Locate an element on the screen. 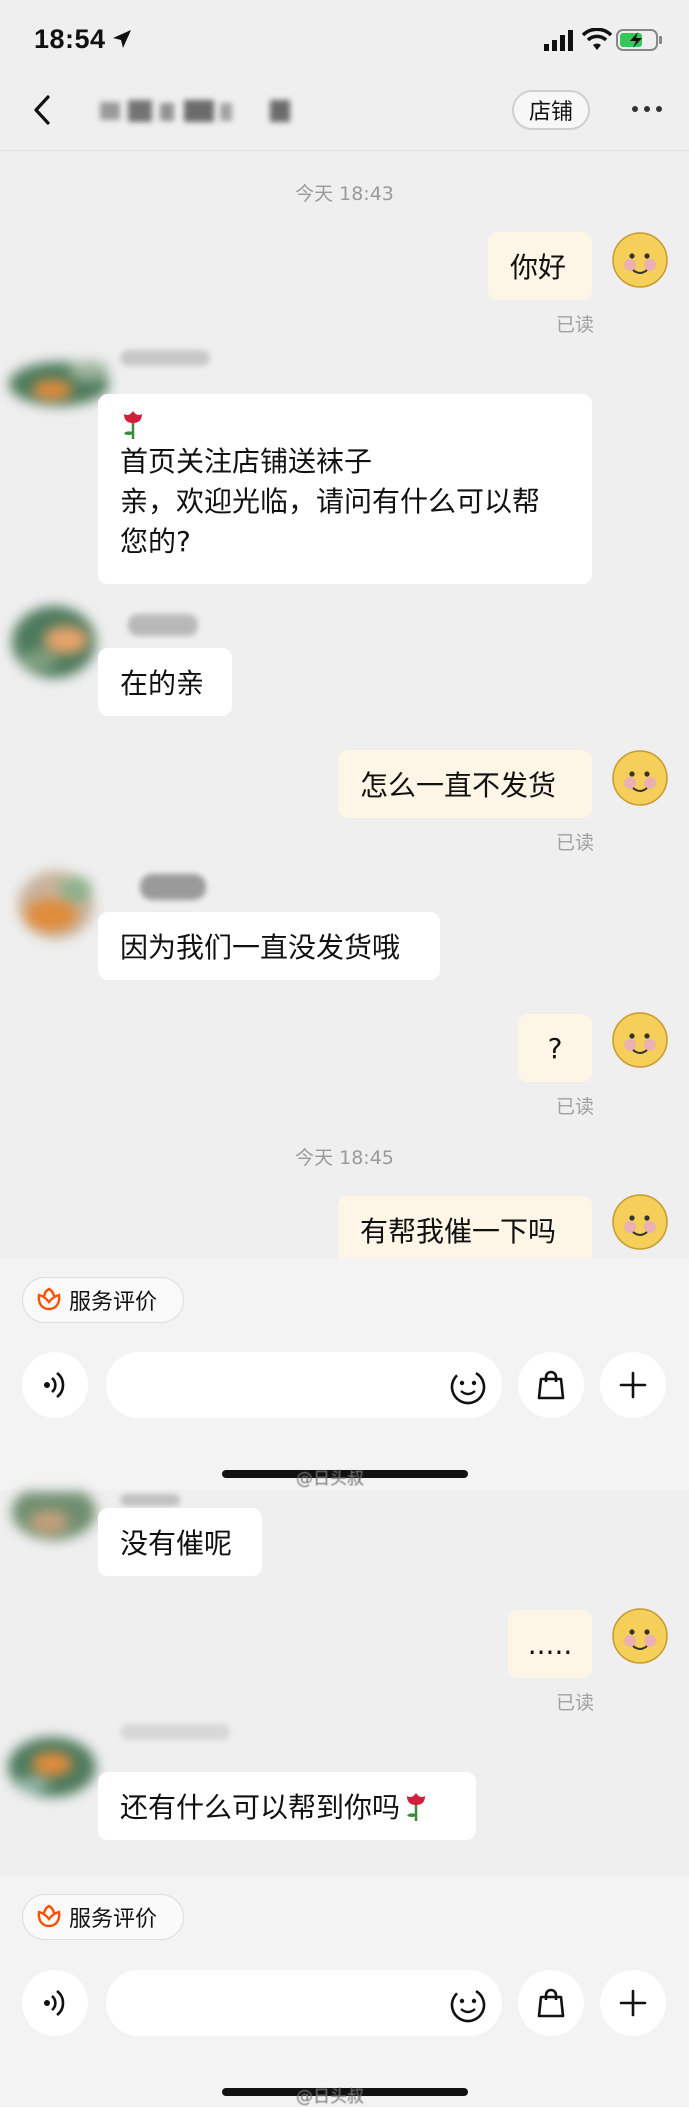 This screenshot has width=689, height=2107. message-bubble-received: 没有催呢 is located at coordinates (180, 1542).